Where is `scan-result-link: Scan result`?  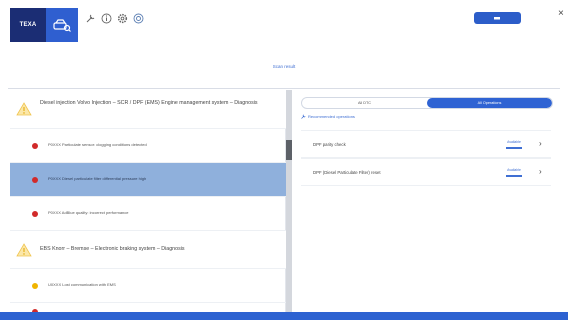 scan-result-link: Scan result is located at coordinates (284, 66).